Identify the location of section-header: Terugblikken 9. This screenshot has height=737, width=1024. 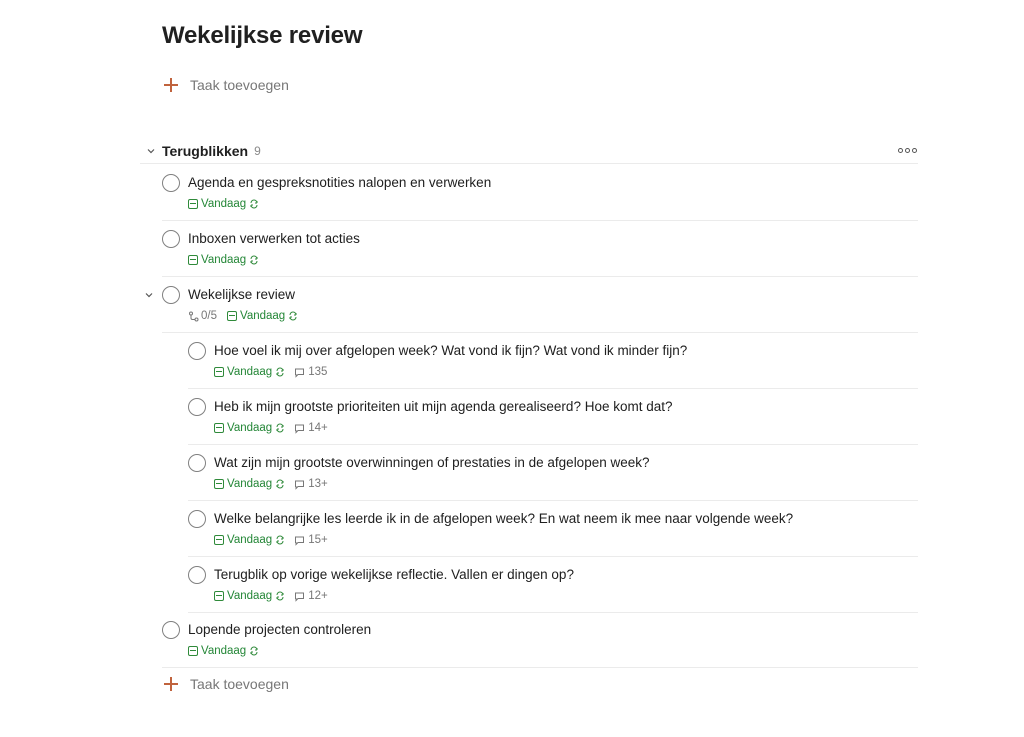
(529, 151).